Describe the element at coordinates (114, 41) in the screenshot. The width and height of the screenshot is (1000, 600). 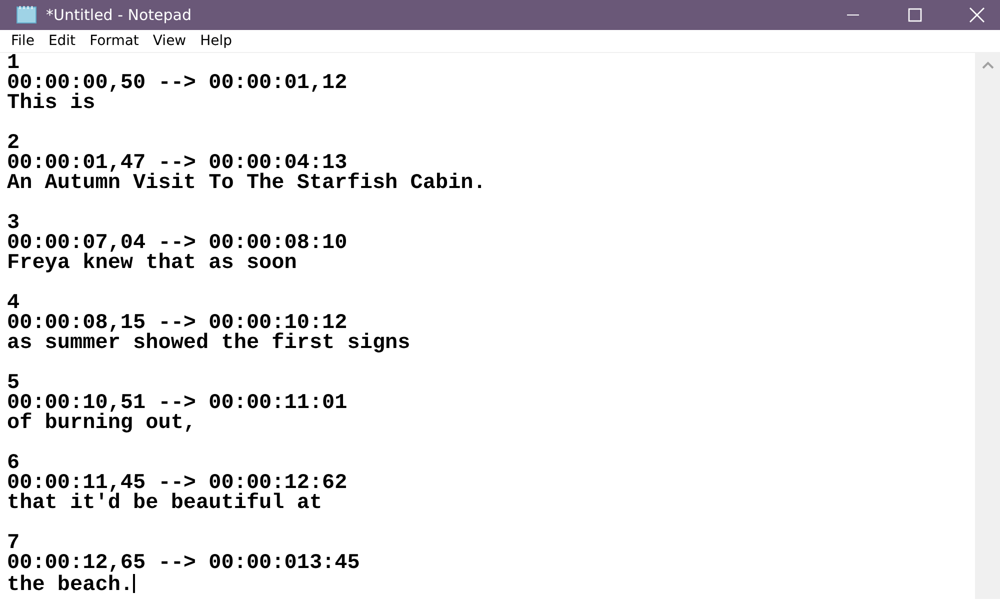
I see `menu-item: Format` at that location.